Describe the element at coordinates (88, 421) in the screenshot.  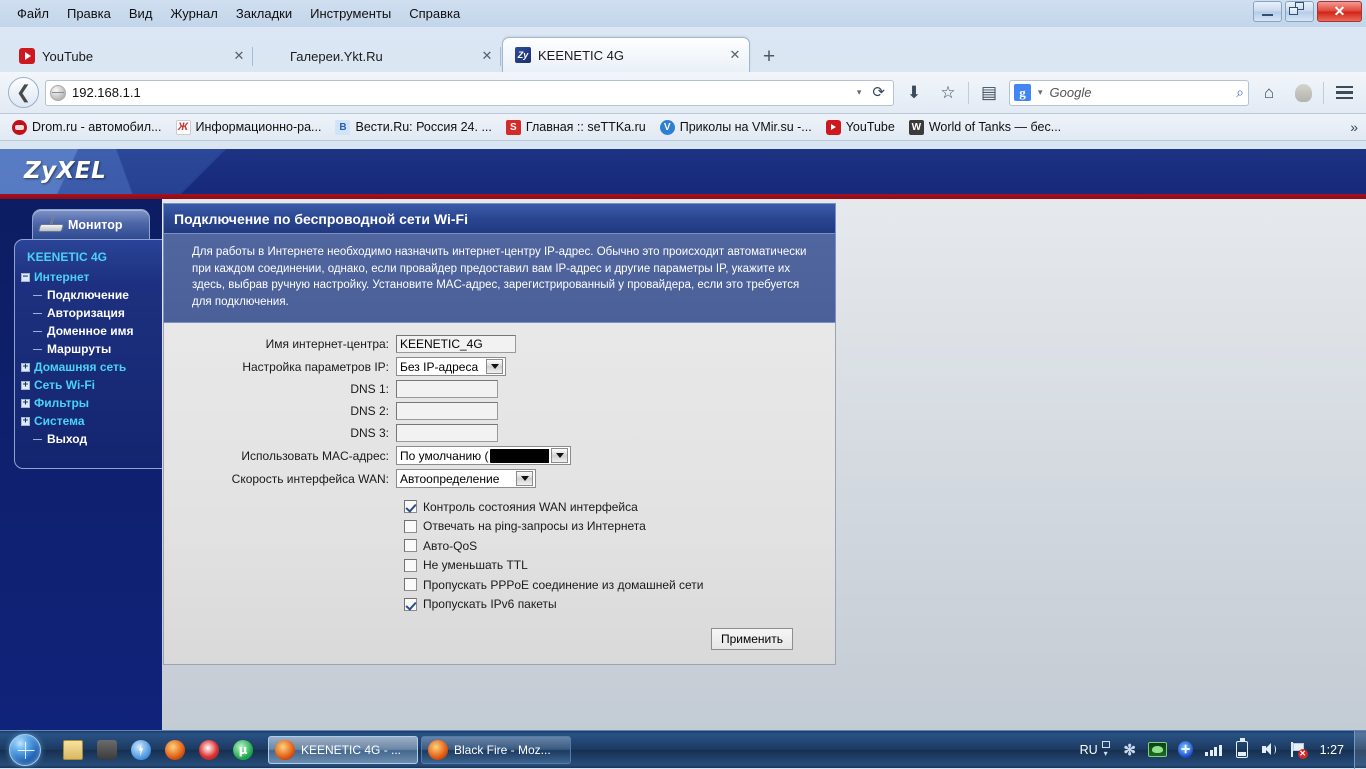
I see `sidebar-item-sistema: + Система` at that location.